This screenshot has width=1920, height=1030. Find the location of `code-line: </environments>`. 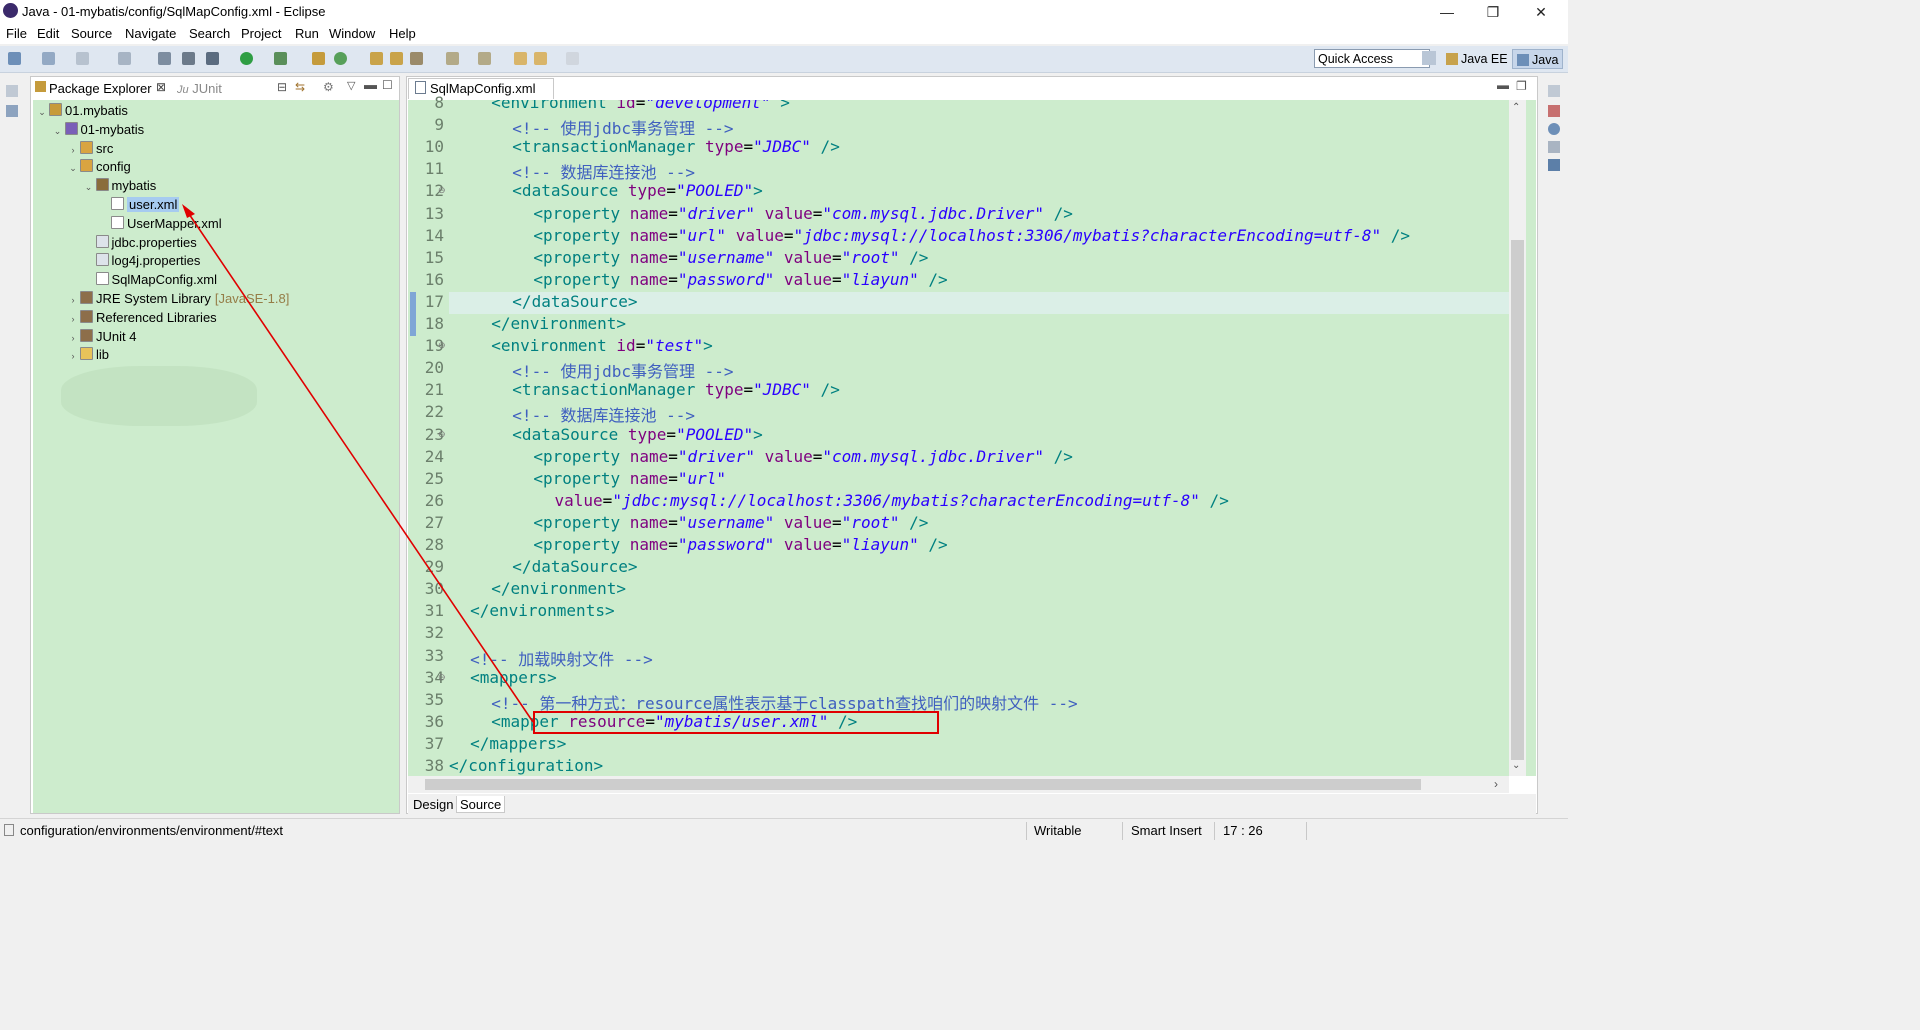

code-line: </environments> is located at coordinates (542, 610).